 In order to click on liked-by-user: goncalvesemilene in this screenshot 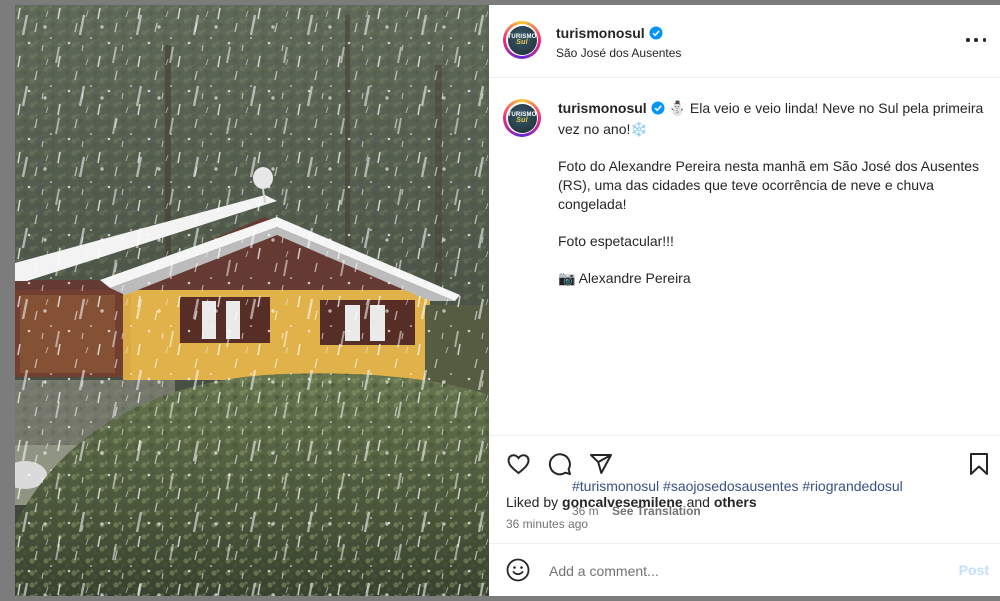, I will do `click(622, 502)`.